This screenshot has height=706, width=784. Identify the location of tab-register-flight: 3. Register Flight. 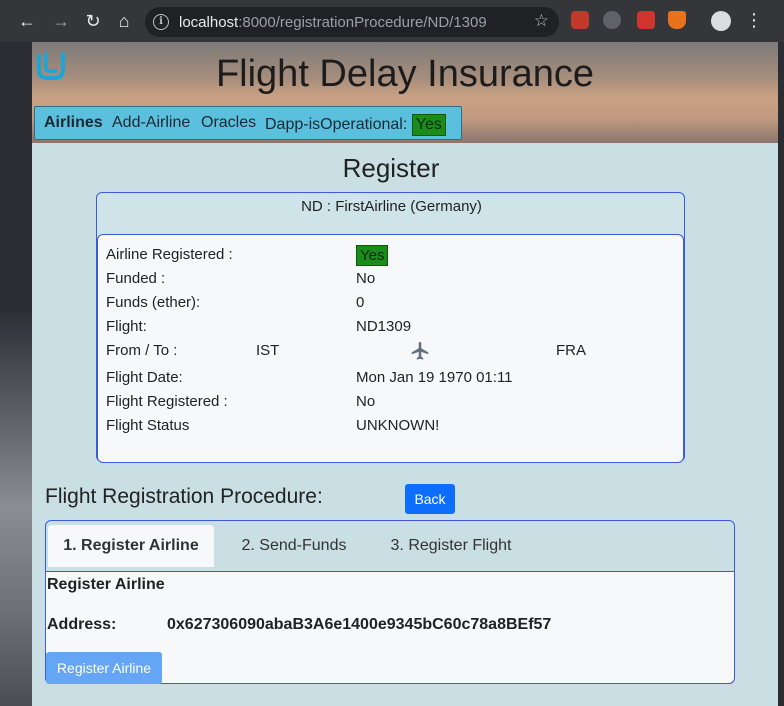
(451, 546).